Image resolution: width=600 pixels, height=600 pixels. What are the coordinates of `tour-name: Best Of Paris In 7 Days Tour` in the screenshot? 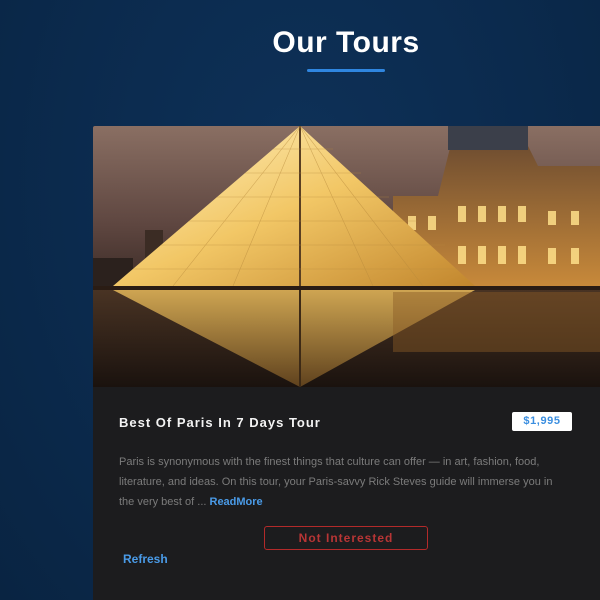 It's located at (220, 422).